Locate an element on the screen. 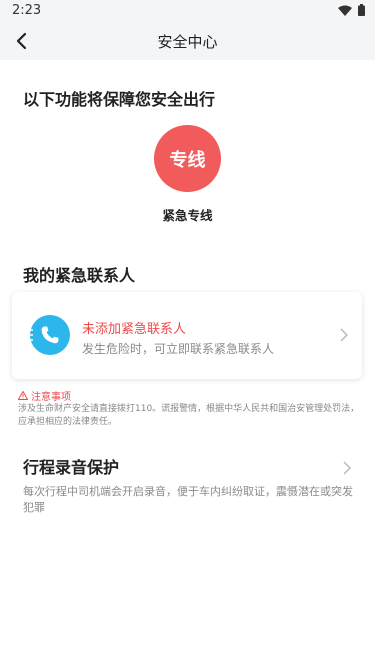 This screenshot has width=375, height=667. phone-icon is located at coordinates (48, 335).